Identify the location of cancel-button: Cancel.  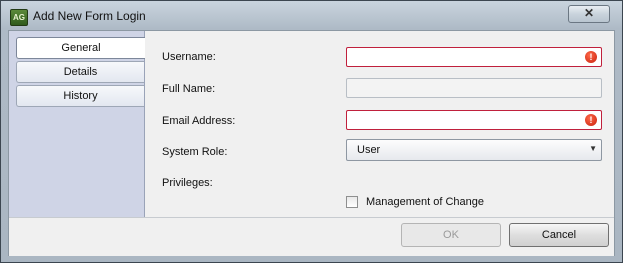
(559, 235).